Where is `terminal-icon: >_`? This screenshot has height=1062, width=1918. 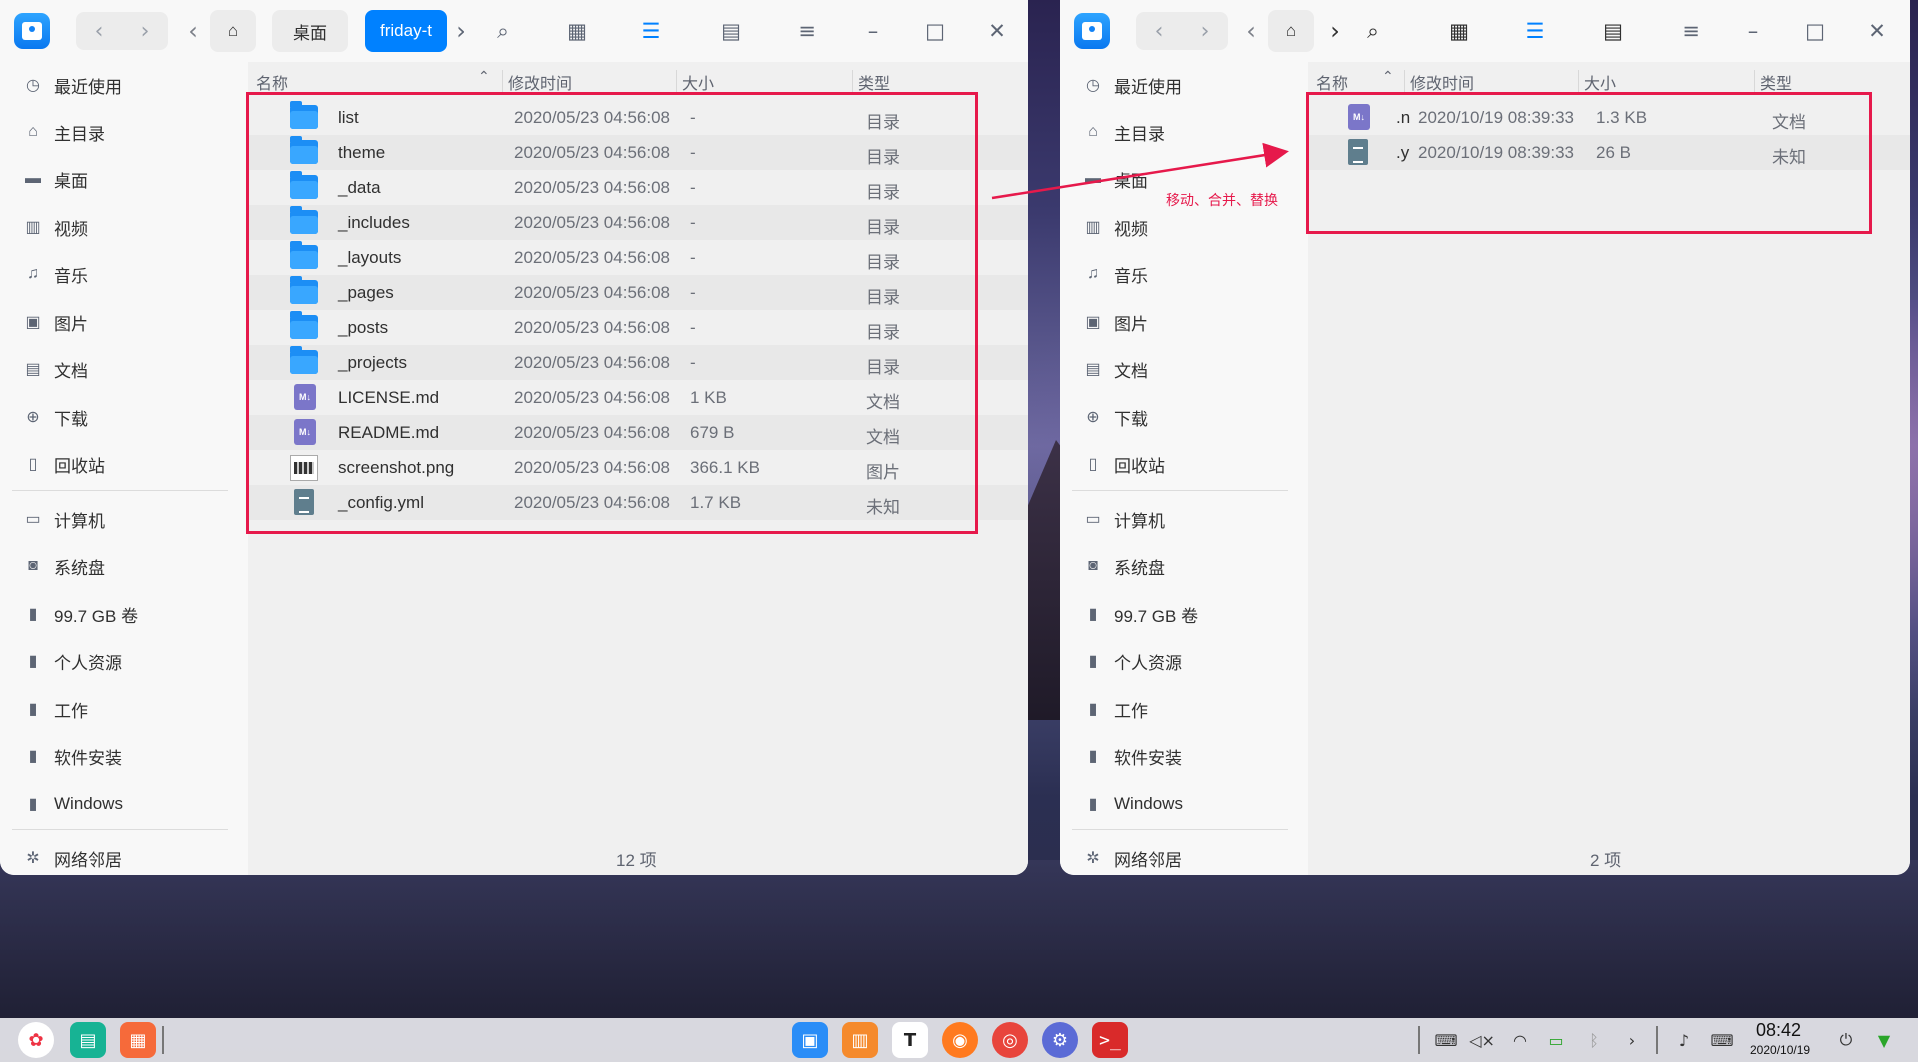
terminal-icon: >_ is located at coordinates (1110, 1040).